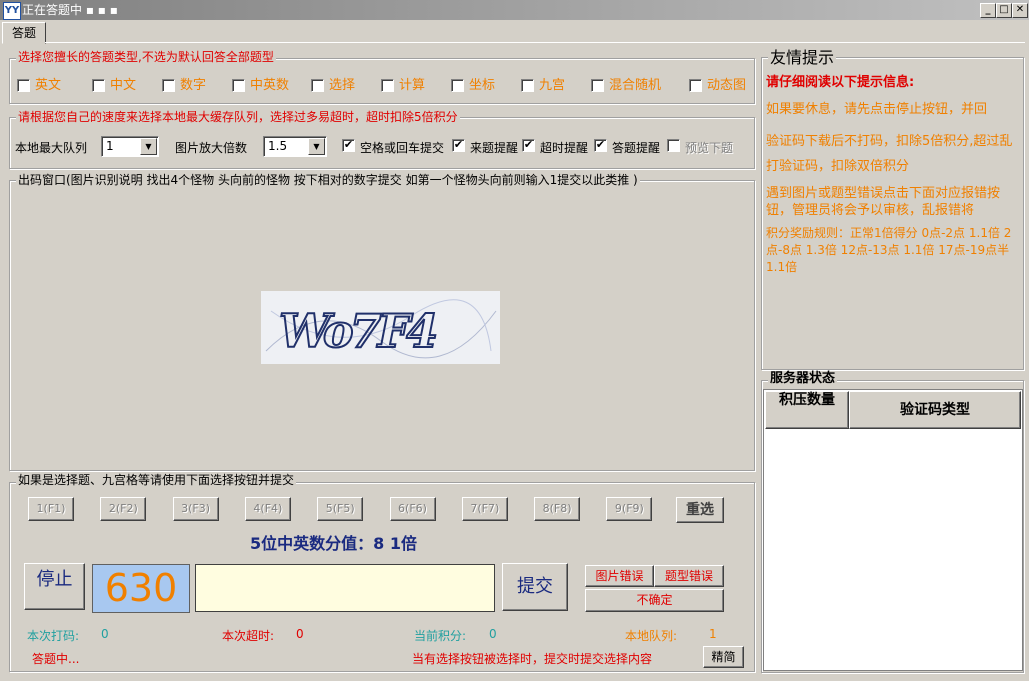  What do you see at coordinates (636, 147) in the screenshot?
I see `option-label: 答题提醒` at bounding box center [636, 147].